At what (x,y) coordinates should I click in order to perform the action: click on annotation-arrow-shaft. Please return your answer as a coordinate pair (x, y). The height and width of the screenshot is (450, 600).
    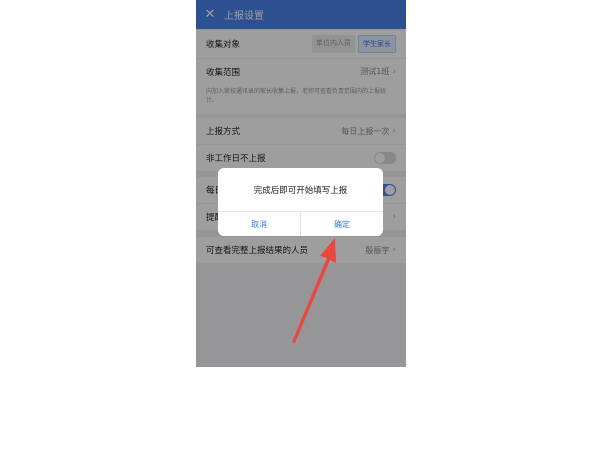
    Looking at the image, I should click on (314, 290).